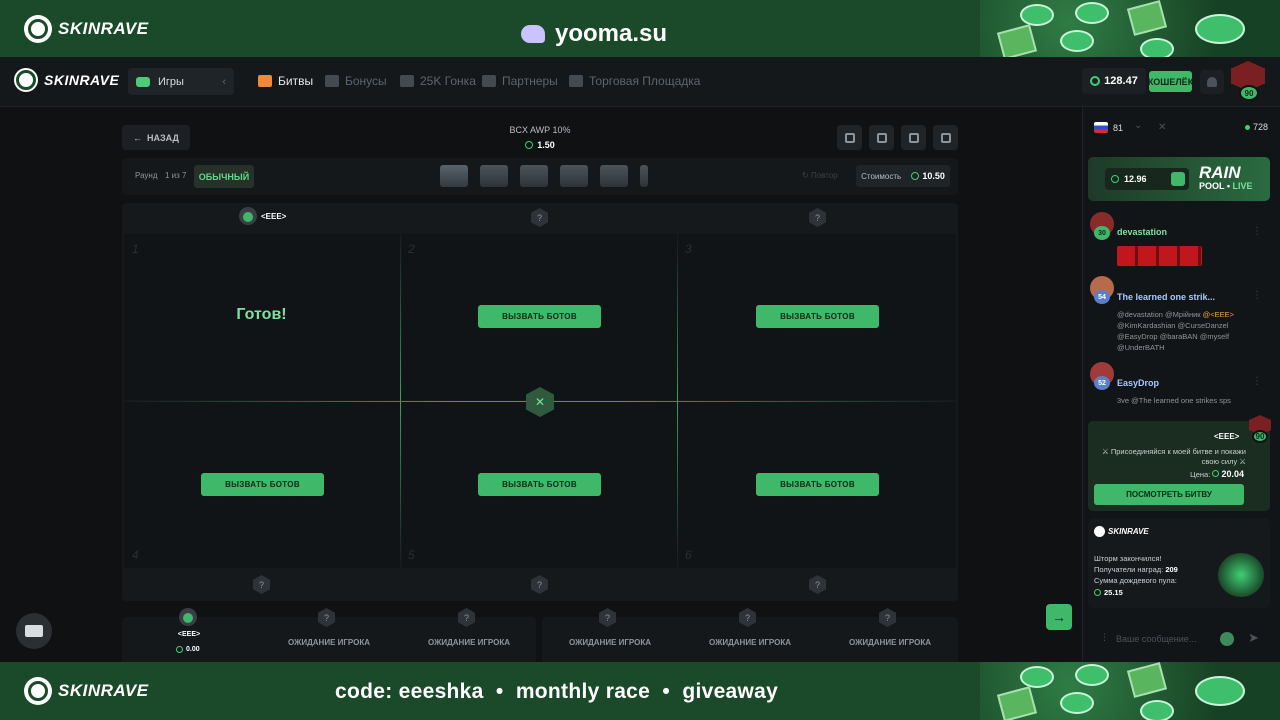 This screenshot has width=1280, height=720. Describe the element at coordinates (1253, 638) in the screenshot. I see `send-icon: ➤` at that location.